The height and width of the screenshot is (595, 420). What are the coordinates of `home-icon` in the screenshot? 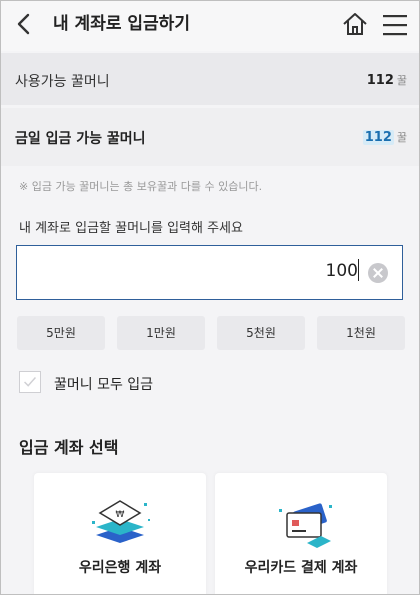 It's located at (355, 24).